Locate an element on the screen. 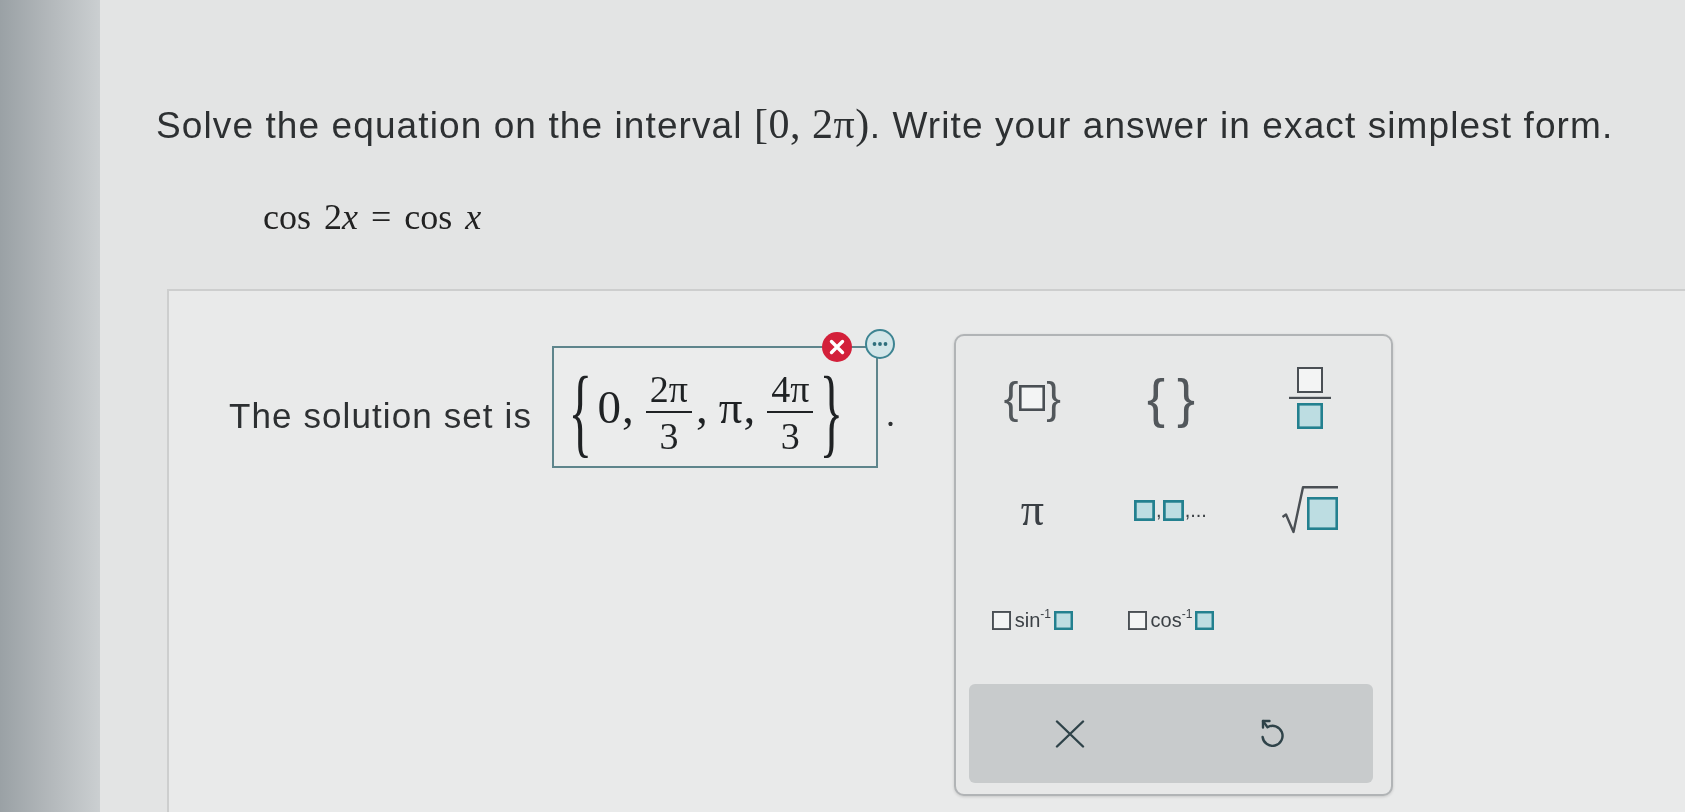 This screenshot has width=1685, height=812. set-template-button: { } is located at coordinates (1032, 398).